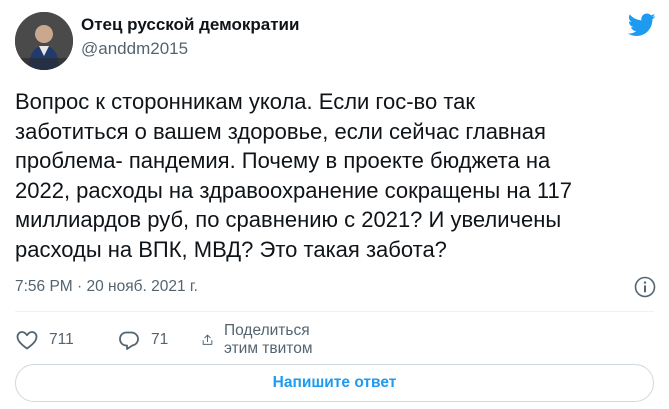 The image size is (669, 409). I want to click on reply-bubble-icon, so click(129, 340).